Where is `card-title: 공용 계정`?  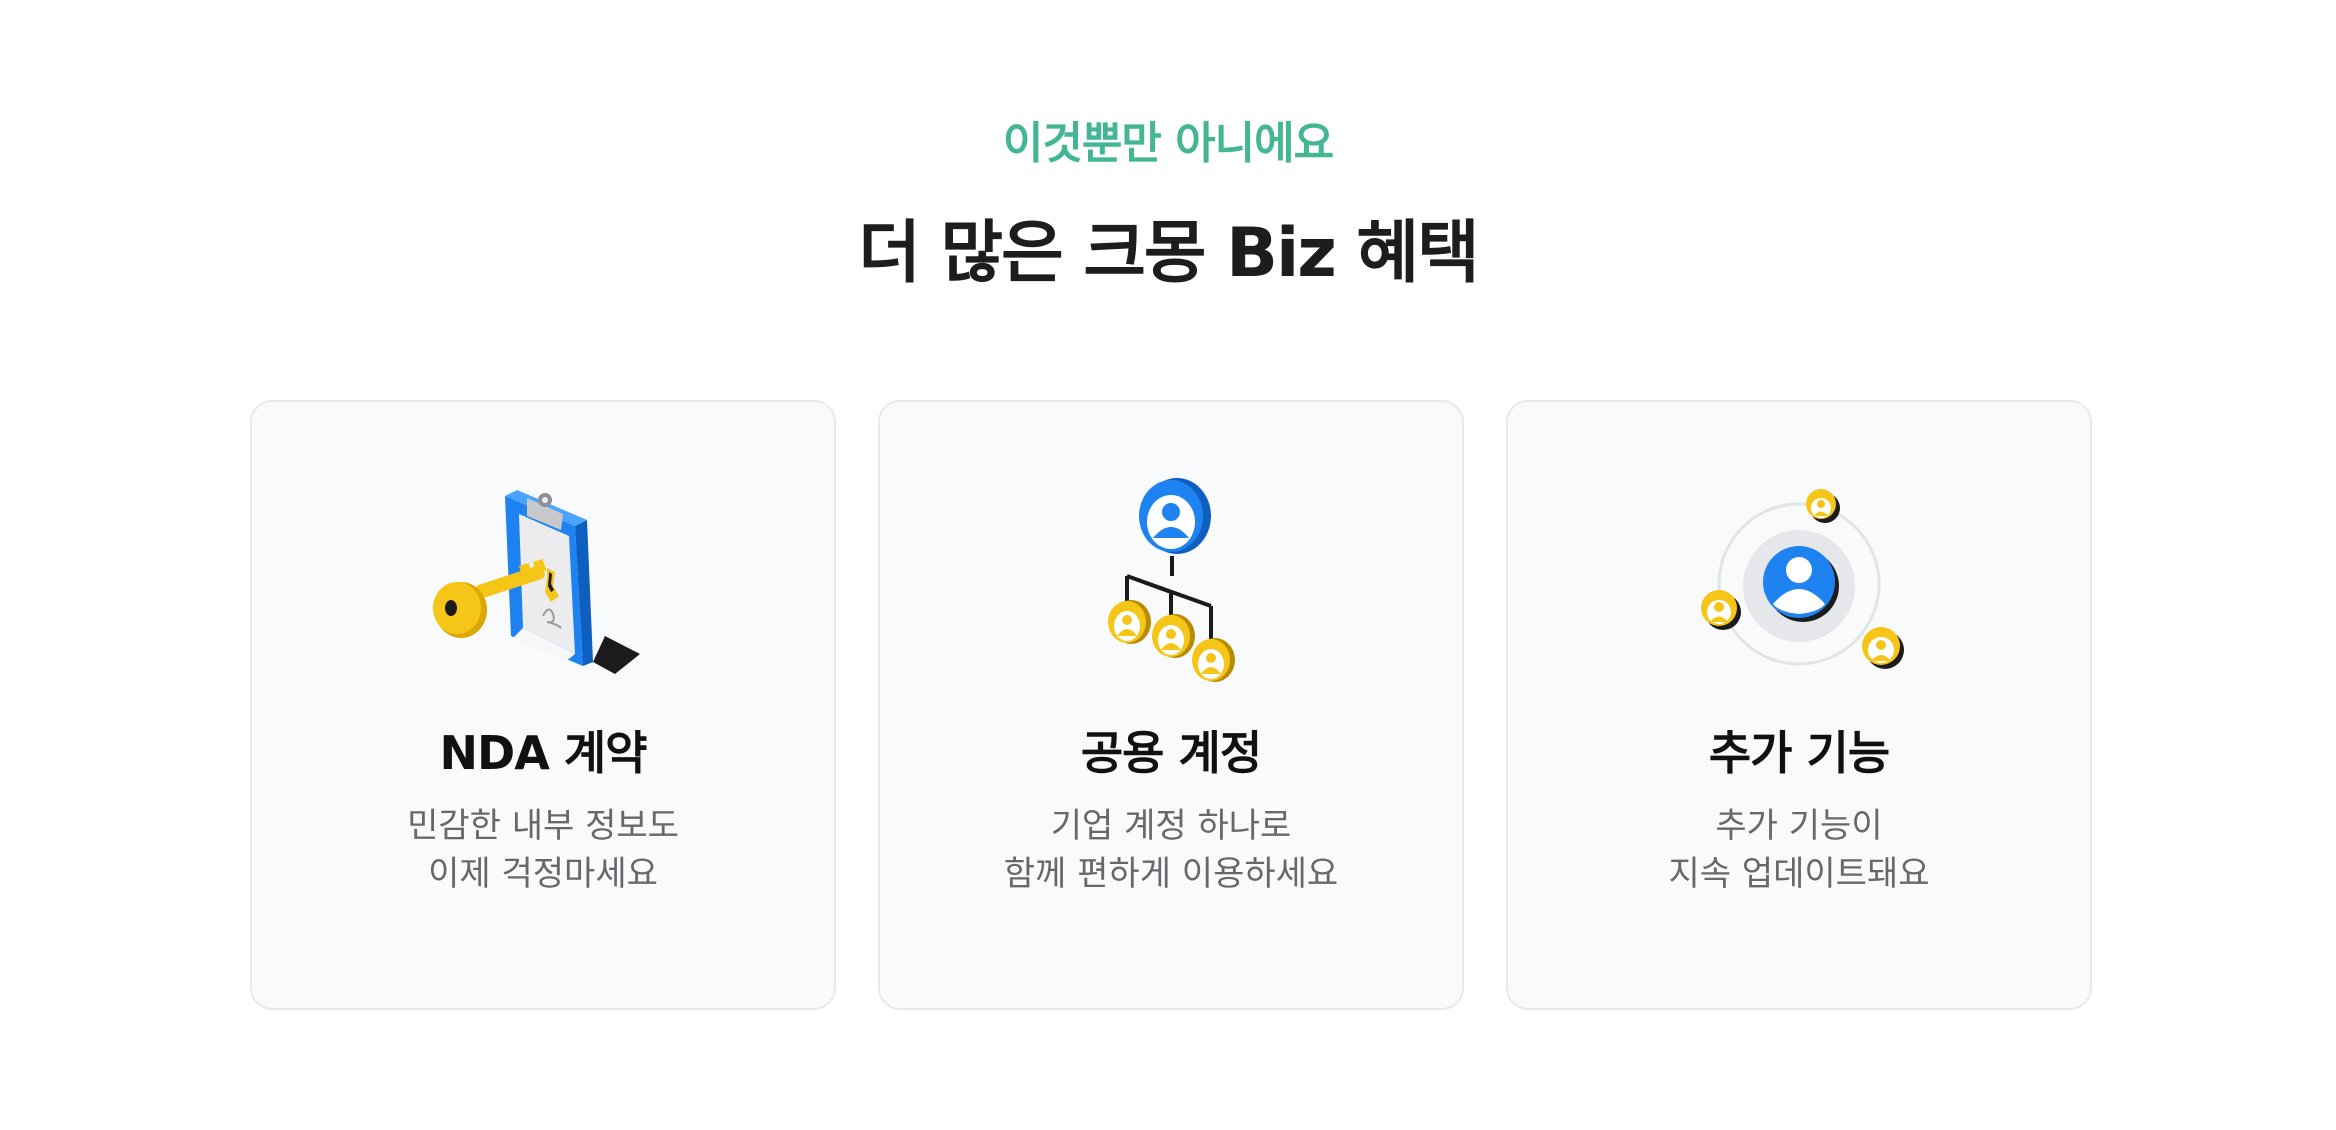 card-title: 공용 계정 is located at coordinates (1171, 753).